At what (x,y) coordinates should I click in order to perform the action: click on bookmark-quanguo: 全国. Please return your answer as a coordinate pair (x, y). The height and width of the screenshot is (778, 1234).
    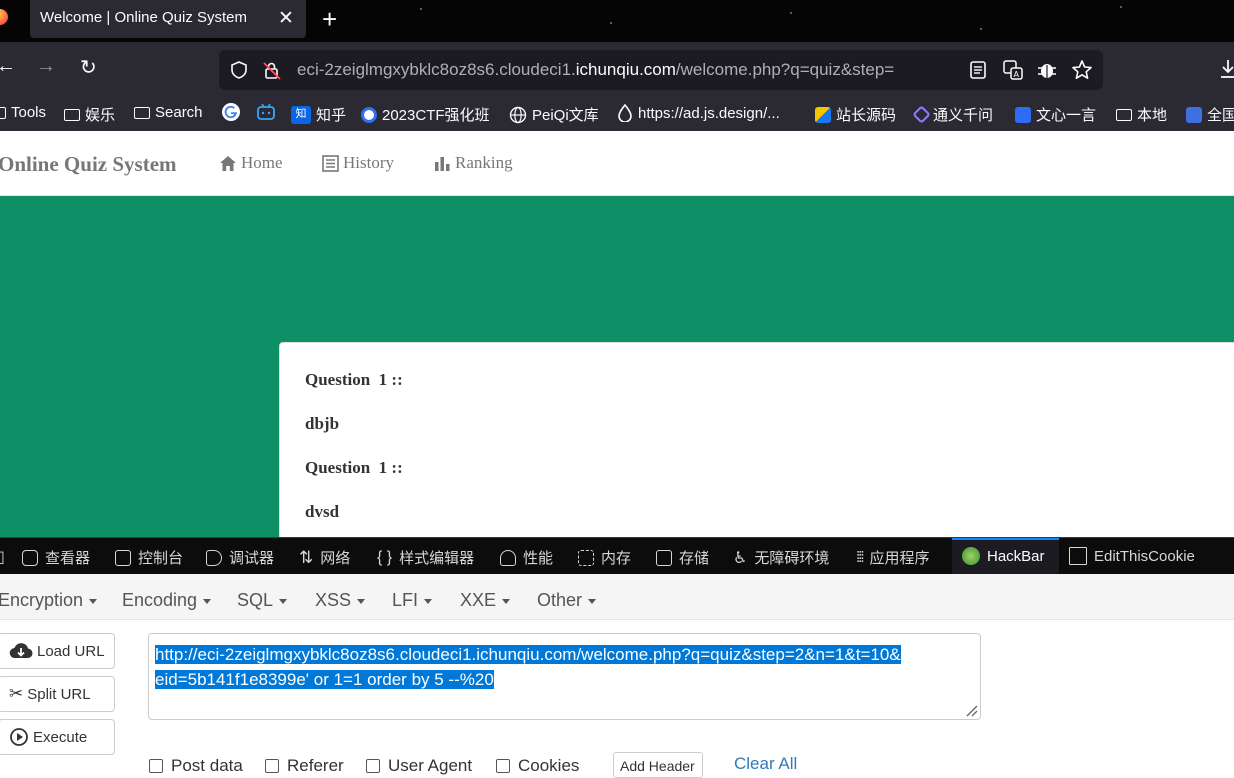
    Looking at the image, I should click on (1210, 114).